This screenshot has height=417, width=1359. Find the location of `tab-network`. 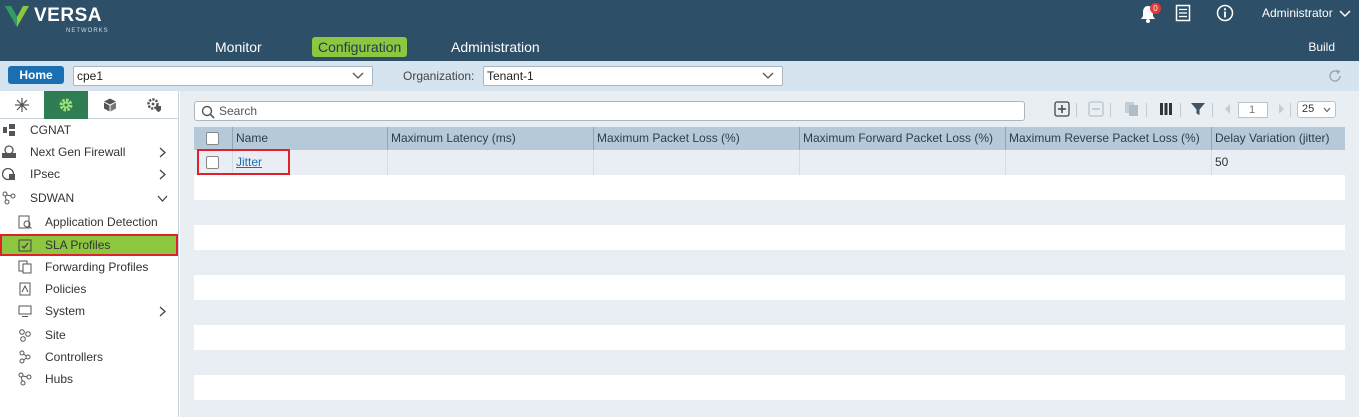

tab-network is located at coordinates (22, 105).